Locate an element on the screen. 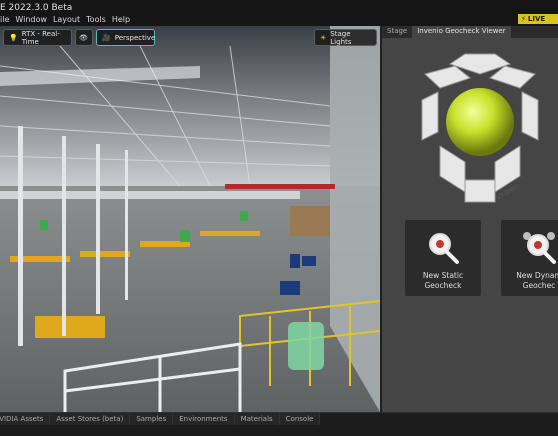 This screenshot has width=558, height=436. live-toggle: ⚡ LIVE is located at coordinates (538, 19).